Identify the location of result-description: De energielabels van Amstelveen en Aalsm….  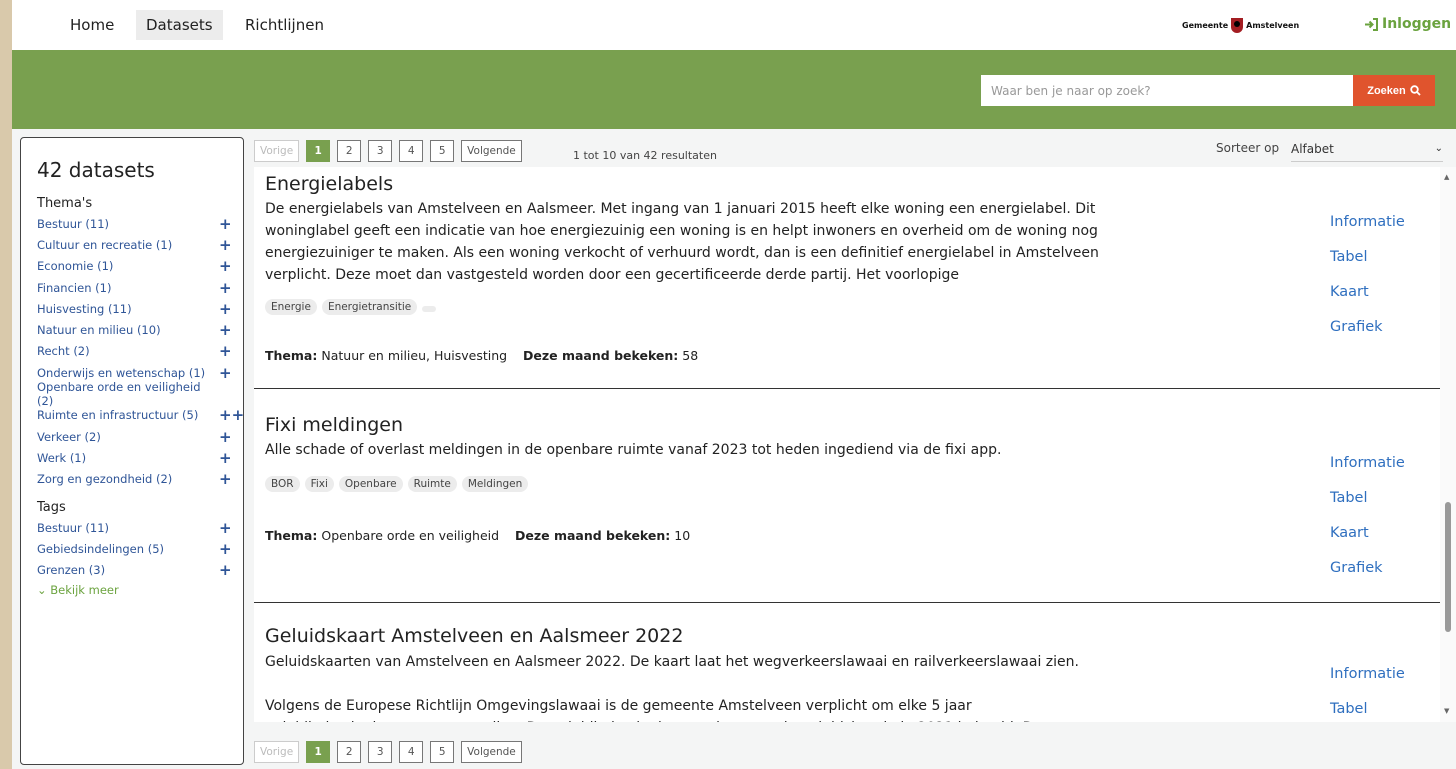
(682, 242).